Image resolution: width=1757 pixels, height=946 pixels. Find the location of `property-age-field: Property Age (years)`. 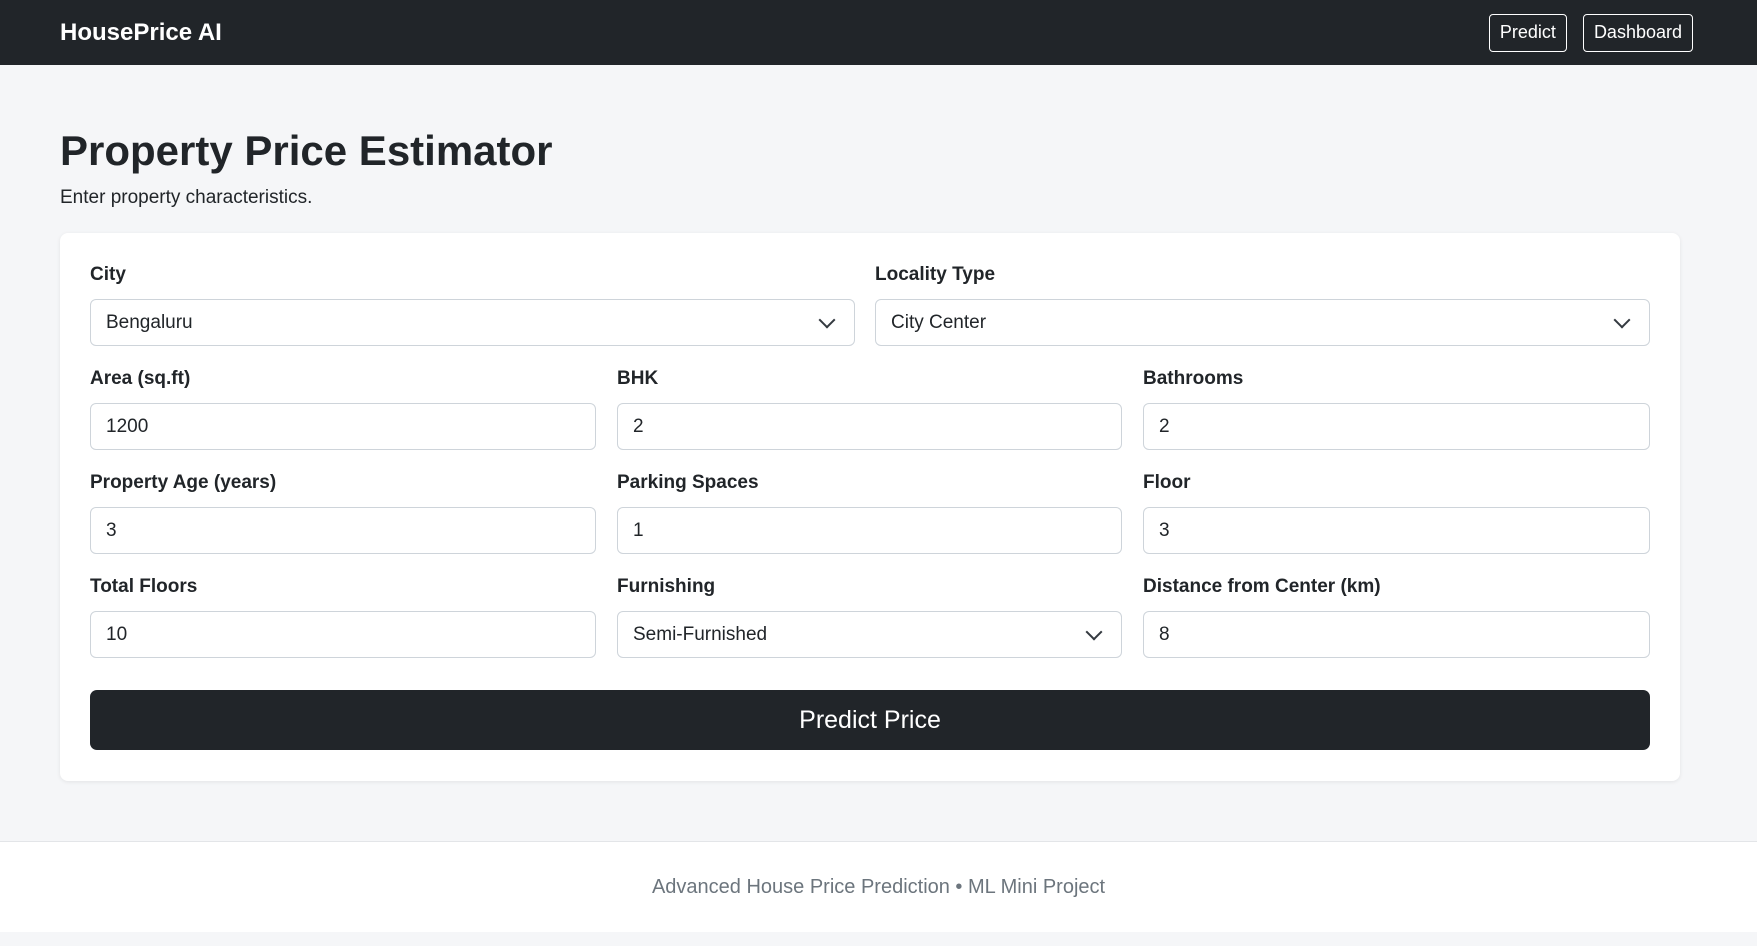

property-age-field: Property Age (years) is located at coordinates (343, 512).